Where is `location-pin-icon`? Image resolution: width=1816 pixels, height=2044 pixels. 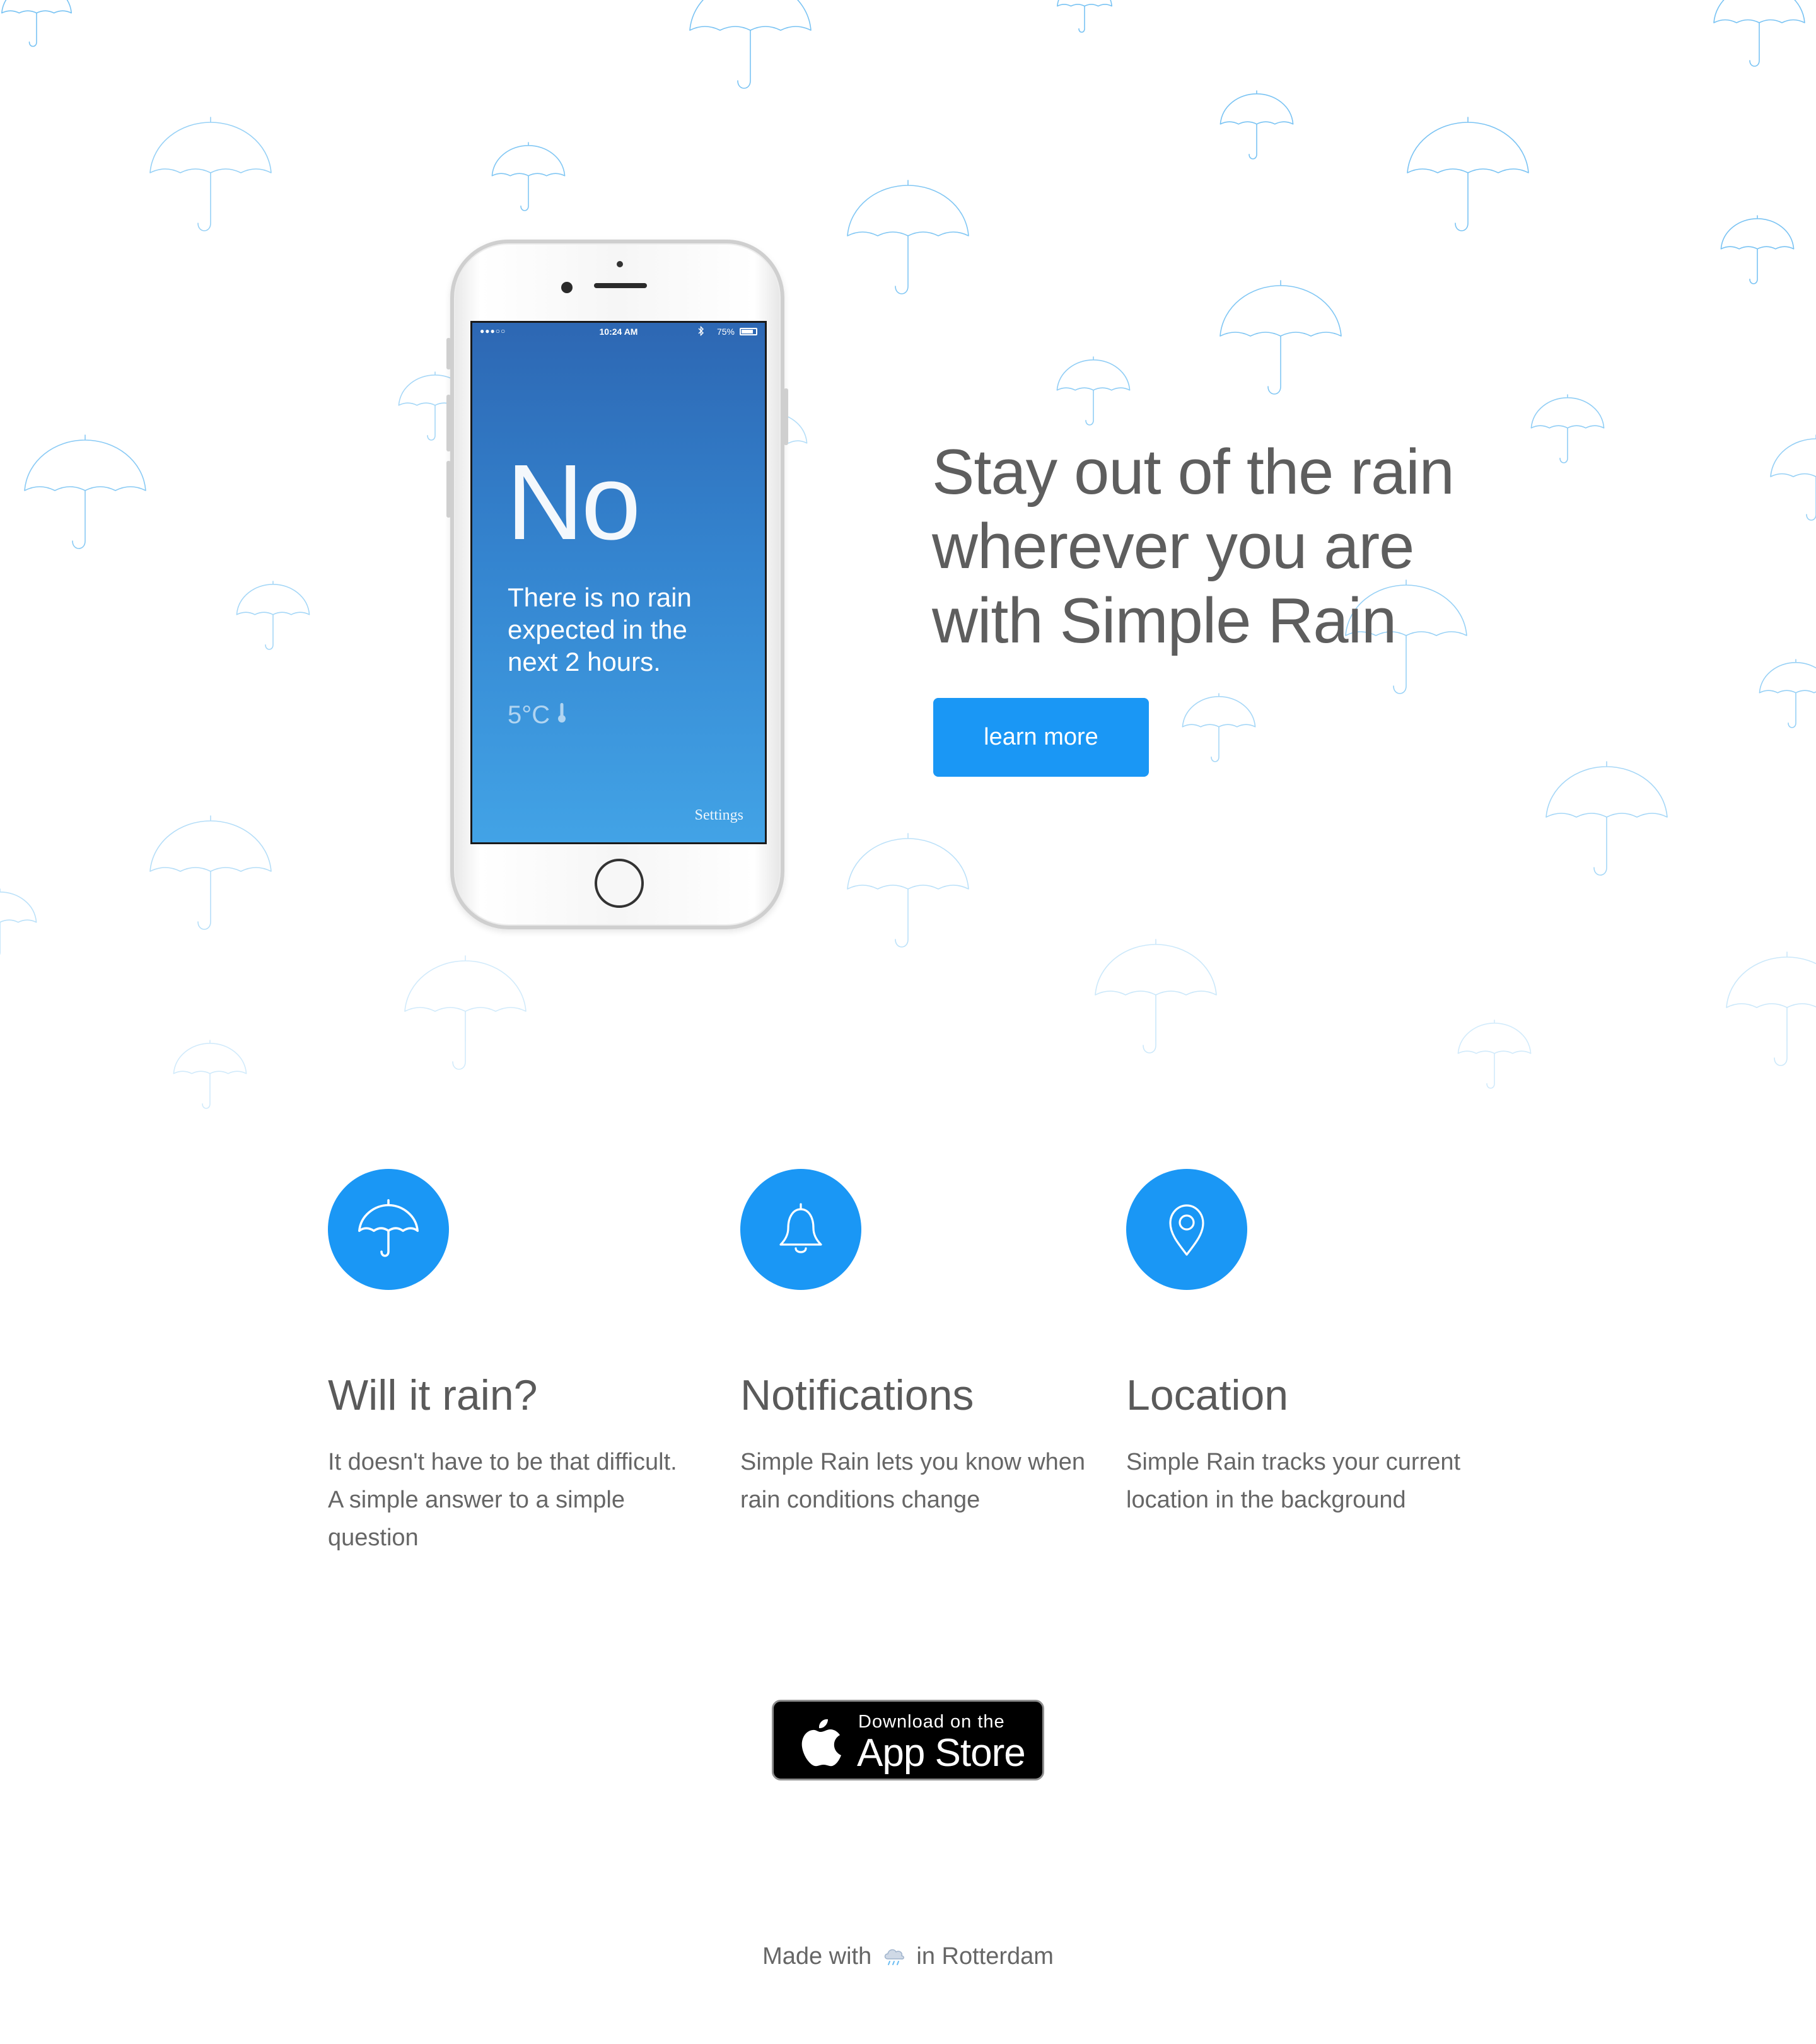
location-pin-icon is located at coordinates (1186, 1230).